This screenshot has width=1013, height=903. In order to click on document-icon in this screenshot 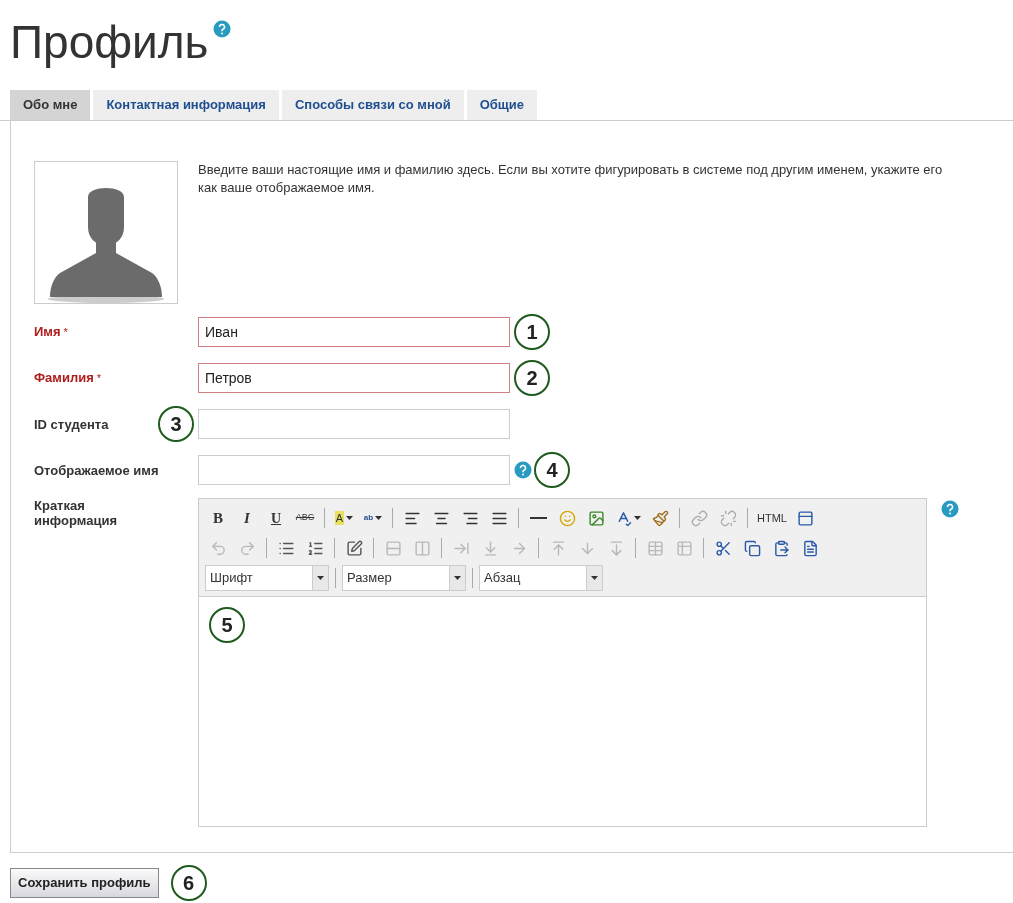, I will do `click(810, 548)`.